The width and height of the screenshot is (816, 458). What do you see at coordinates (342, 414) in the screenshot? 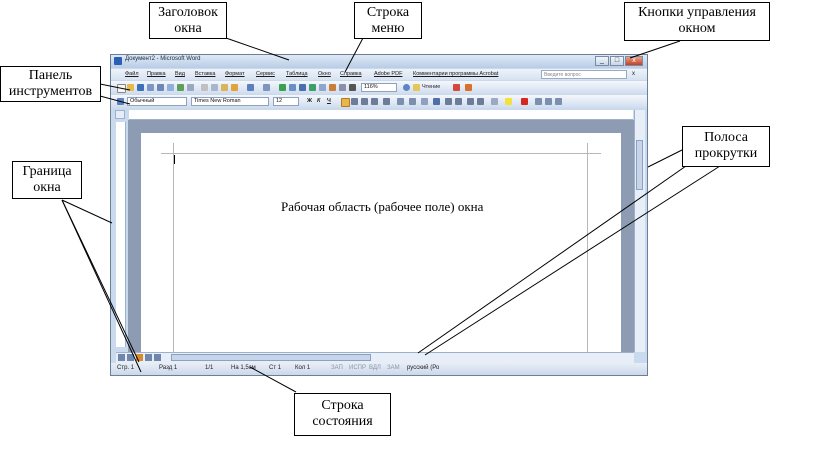
I see `callout-status-bar: Строка состояния` at bounding box center [342, 414].